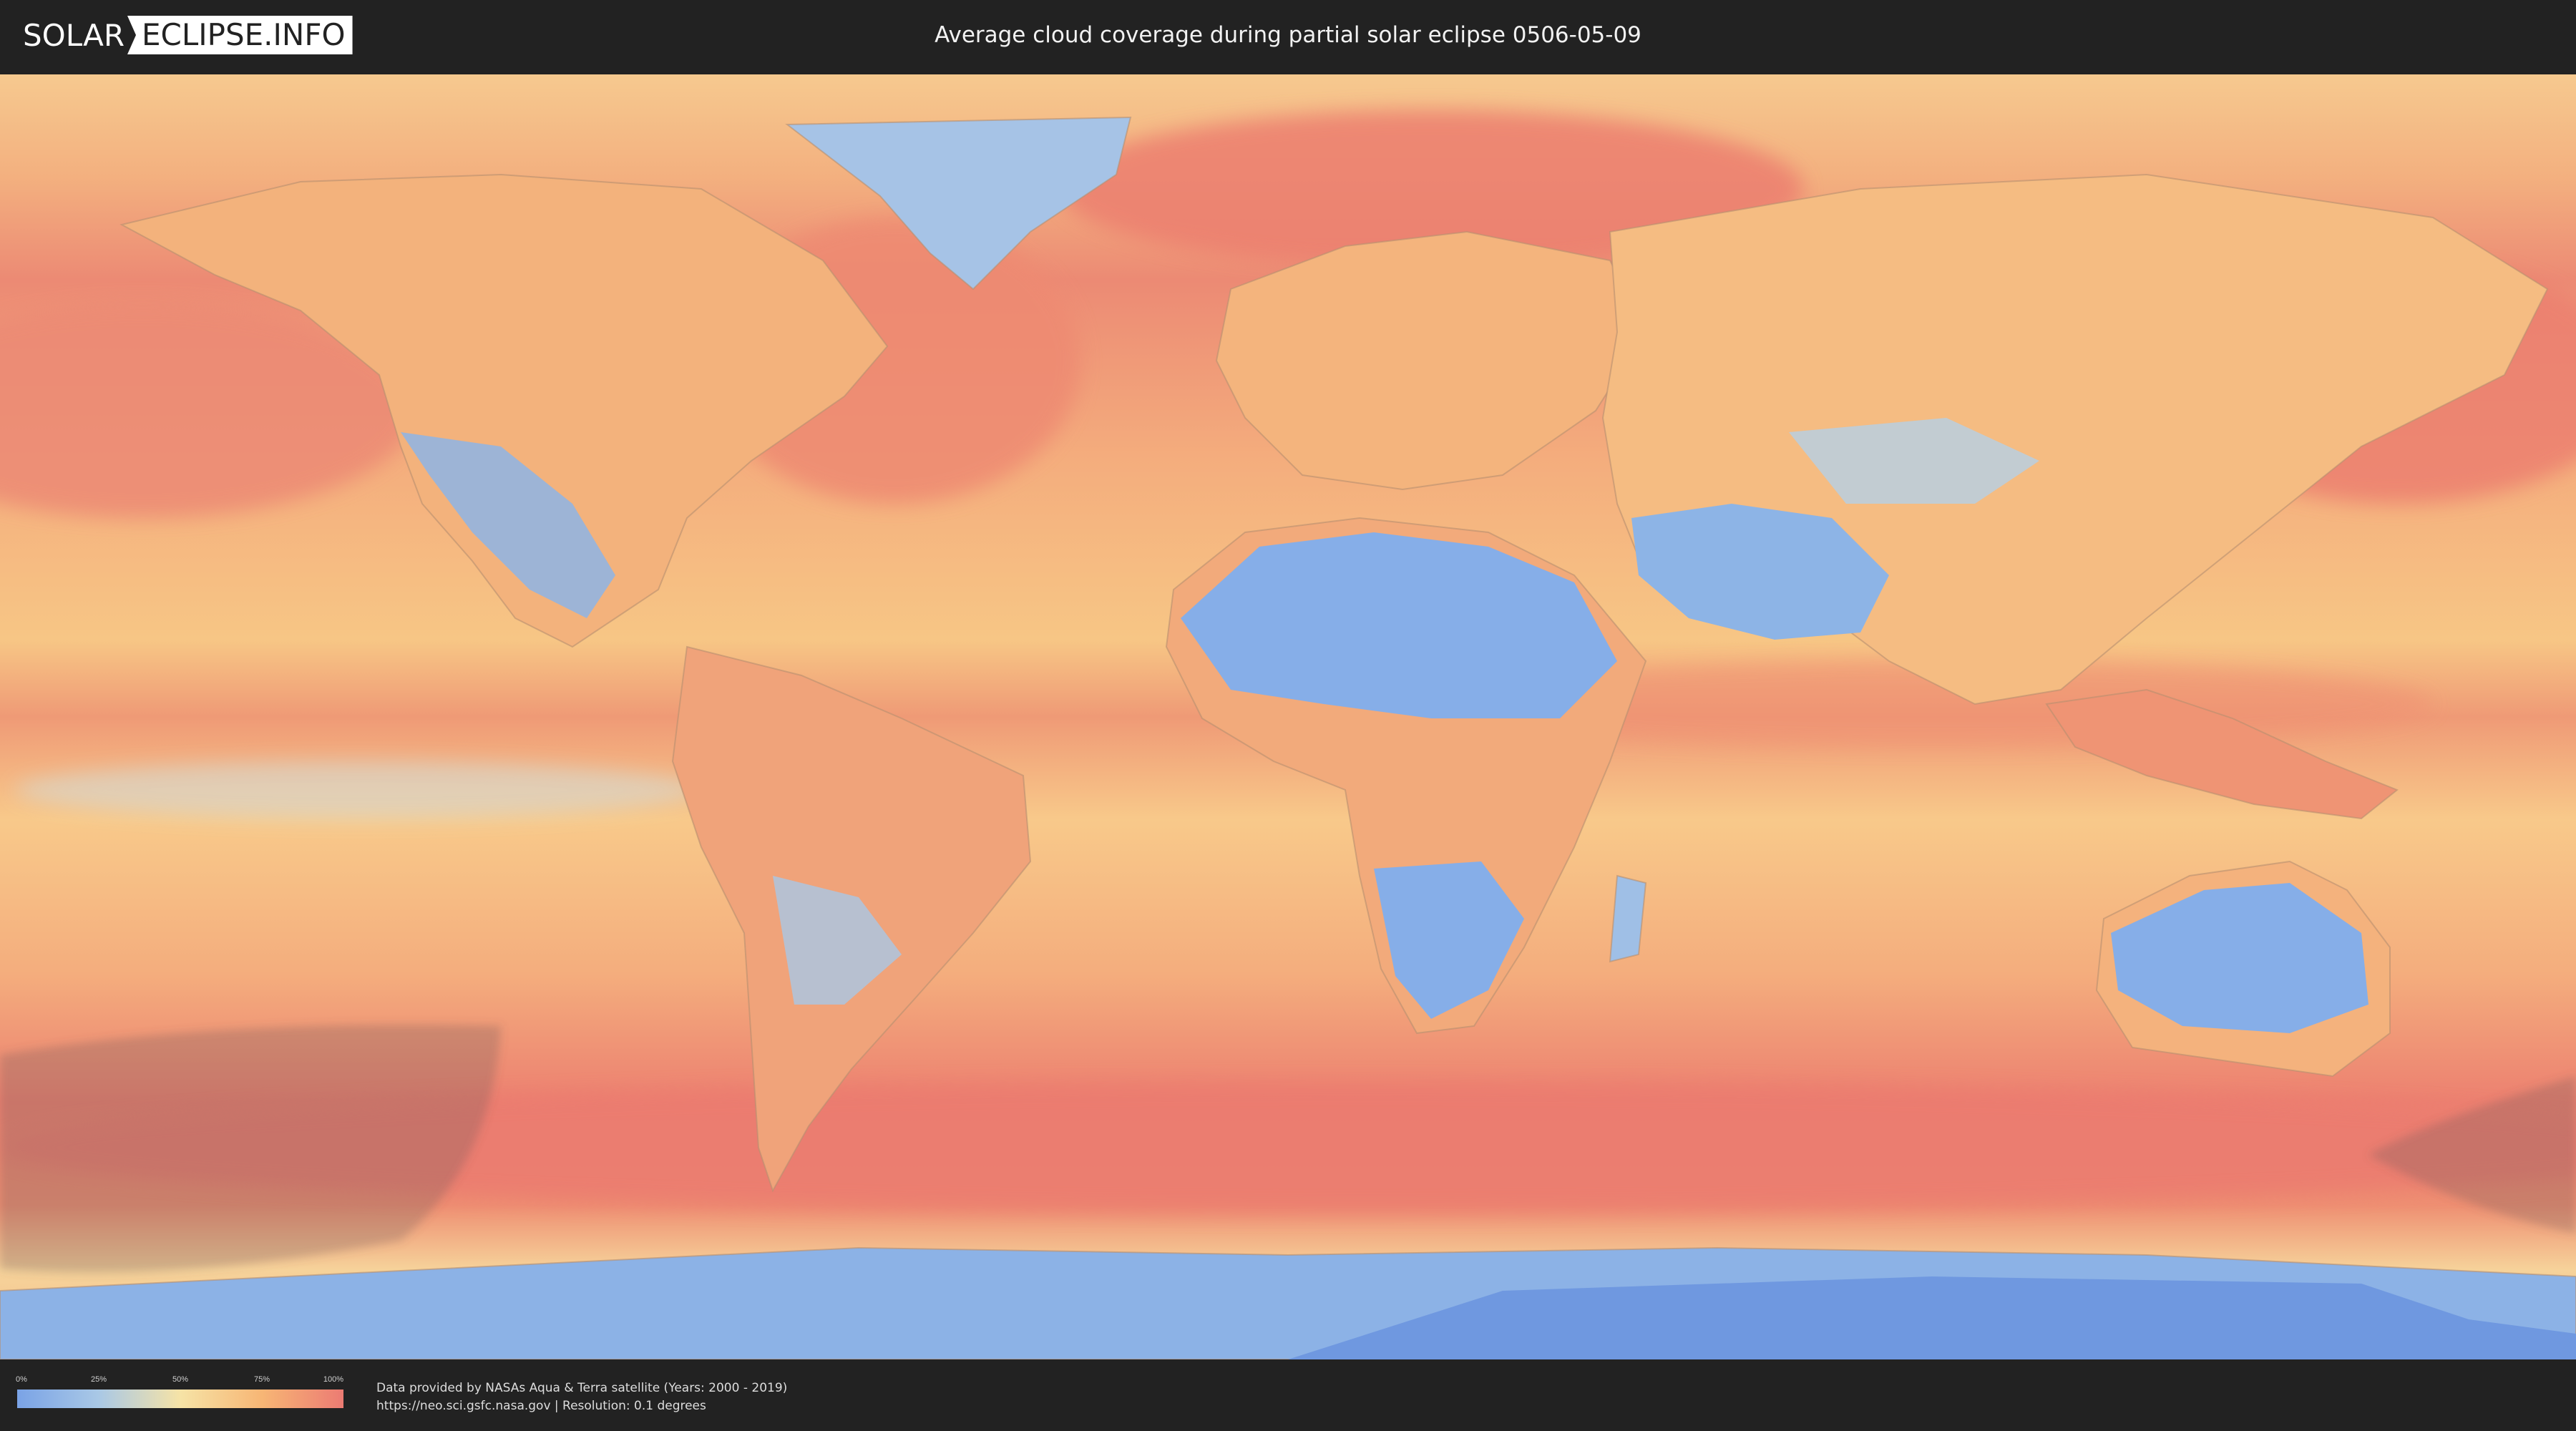 Image resolution: width=2576 pixels, height=1431 pixels. Describe the element at coordinates (180, 1399) in the screenshot. I see `legend-color-scale` at that location.